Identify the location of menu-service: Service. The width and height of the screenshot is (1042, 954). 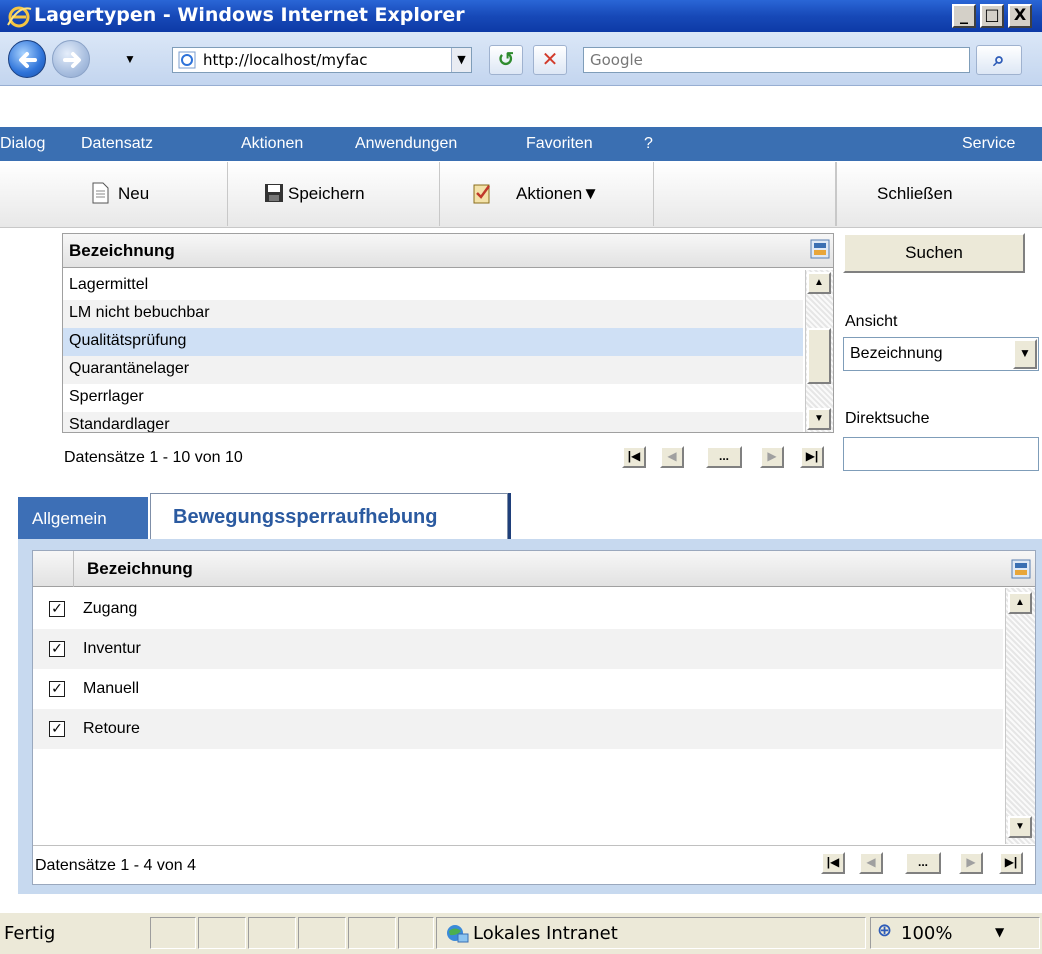
(988, 144).